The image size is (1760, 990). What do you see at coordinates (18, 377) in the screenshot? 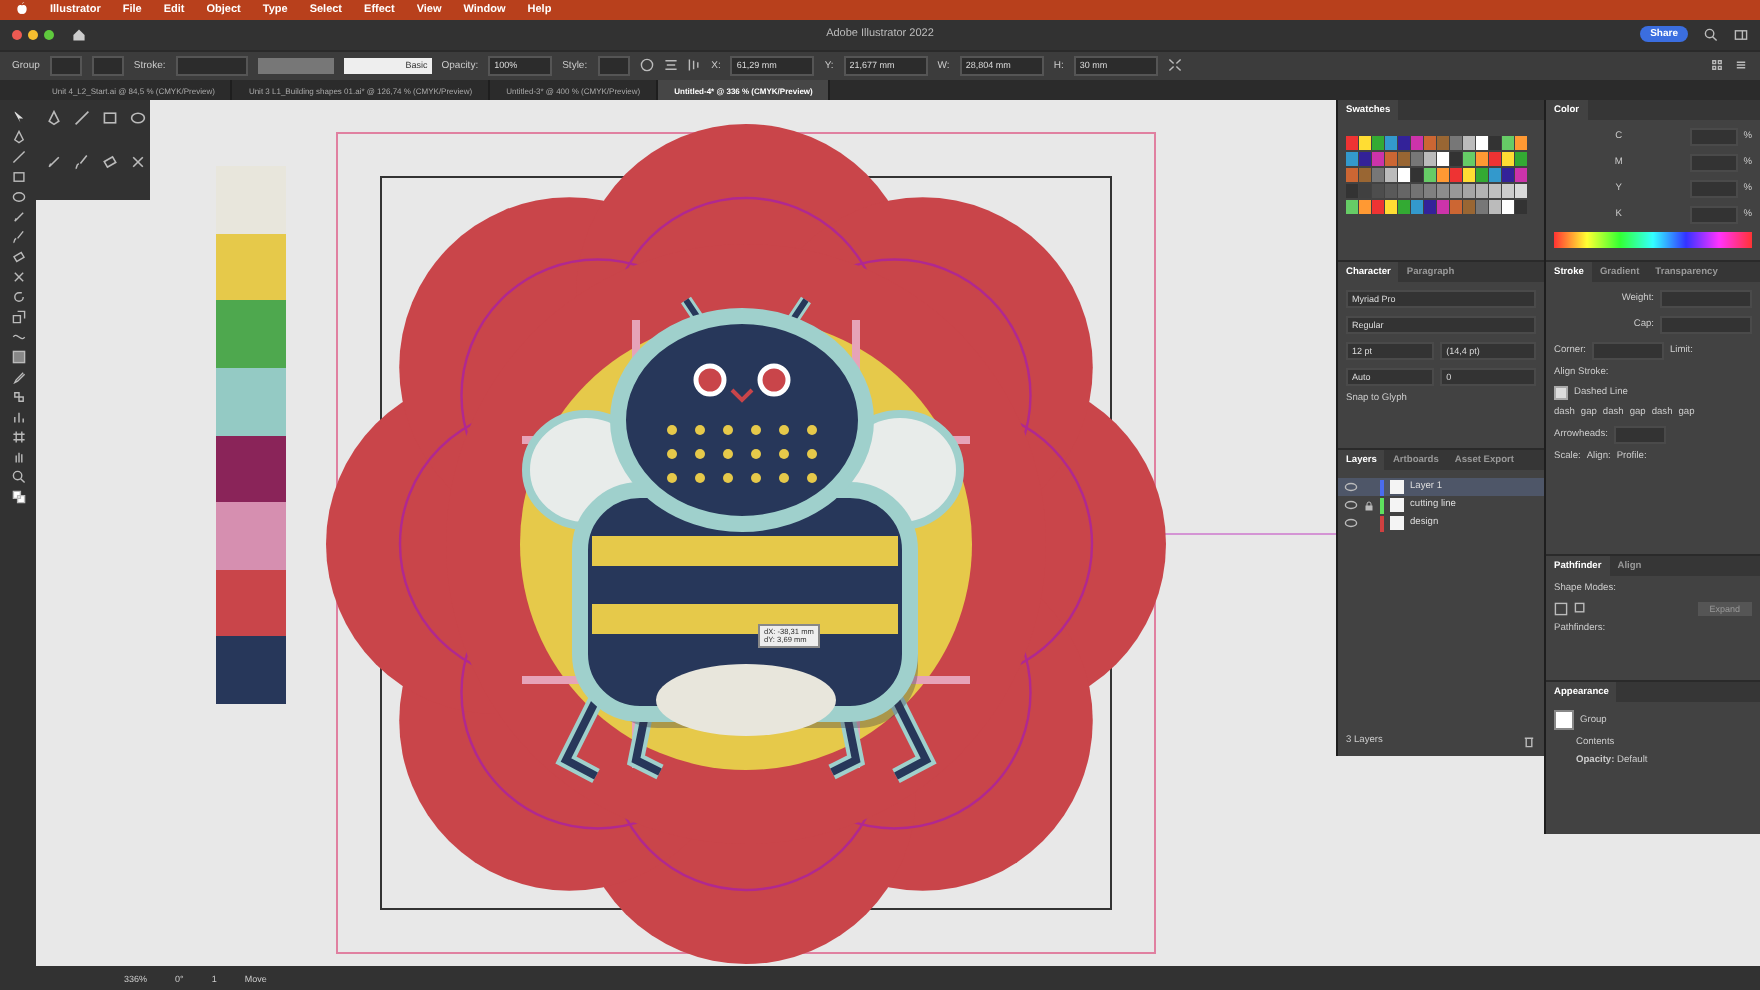
I see `eyedropper-icon` at bounding box center [18, 377].